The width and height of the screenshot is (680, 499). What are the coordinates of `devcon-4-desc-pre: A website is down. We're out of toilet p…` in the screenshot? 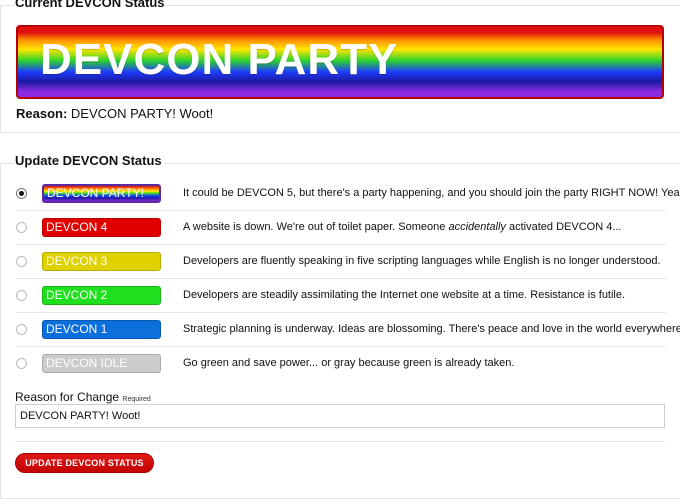 It's located at (316, 227).